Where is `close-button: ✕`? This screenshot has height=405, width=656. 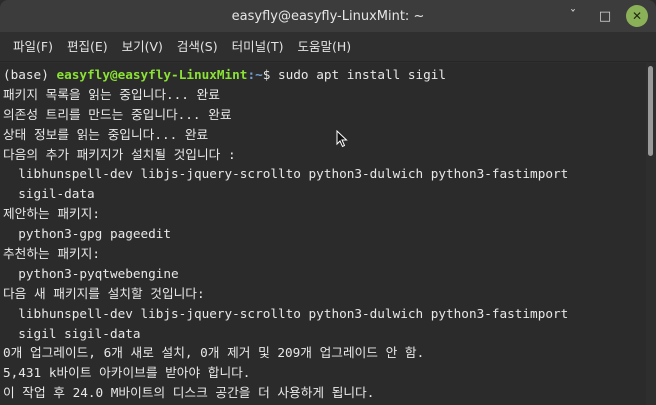 close-button: ✕ is located at coordinates (637, 16).